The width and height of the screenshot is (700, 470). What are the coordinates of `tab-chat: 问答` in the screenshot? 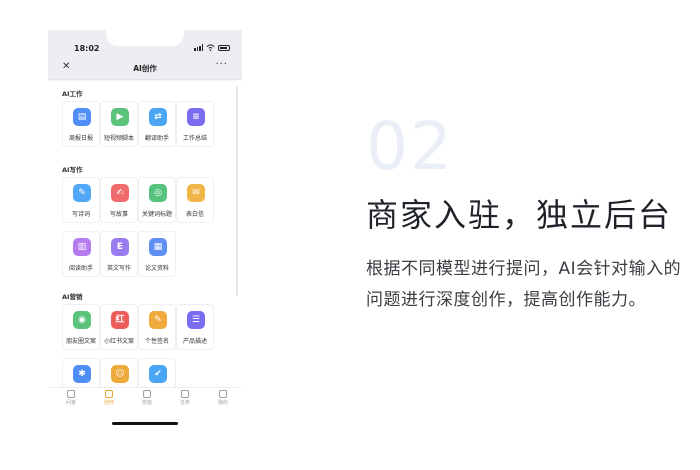 It's located at (71, 401).